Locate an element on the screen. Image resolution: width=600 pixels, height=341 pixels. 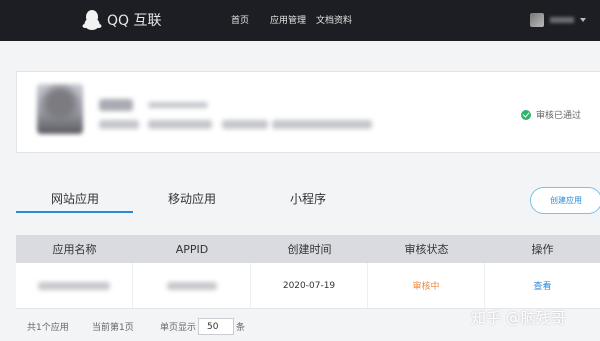
developer-name-redacted is located at coordinates (116, 105).